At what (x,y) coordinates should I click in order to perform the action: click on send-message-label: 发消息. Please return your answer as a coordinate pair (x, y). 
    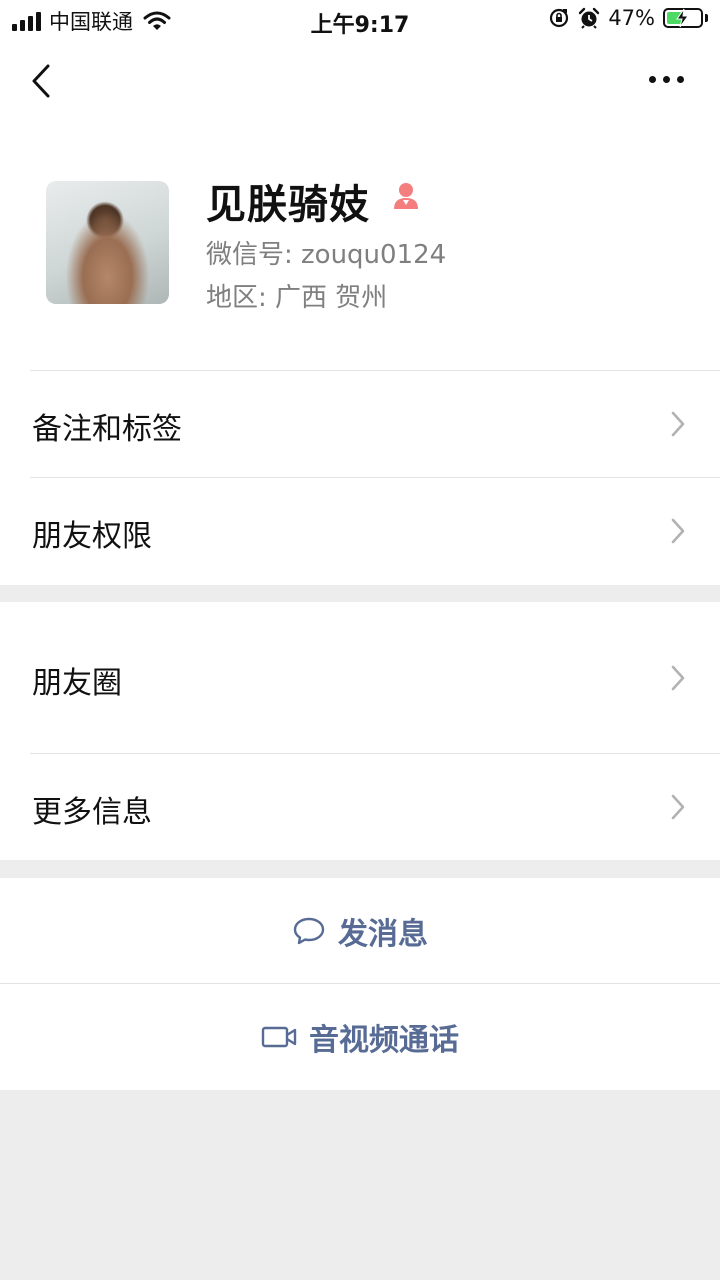
    Looking at the image, I should click on (383, 934).